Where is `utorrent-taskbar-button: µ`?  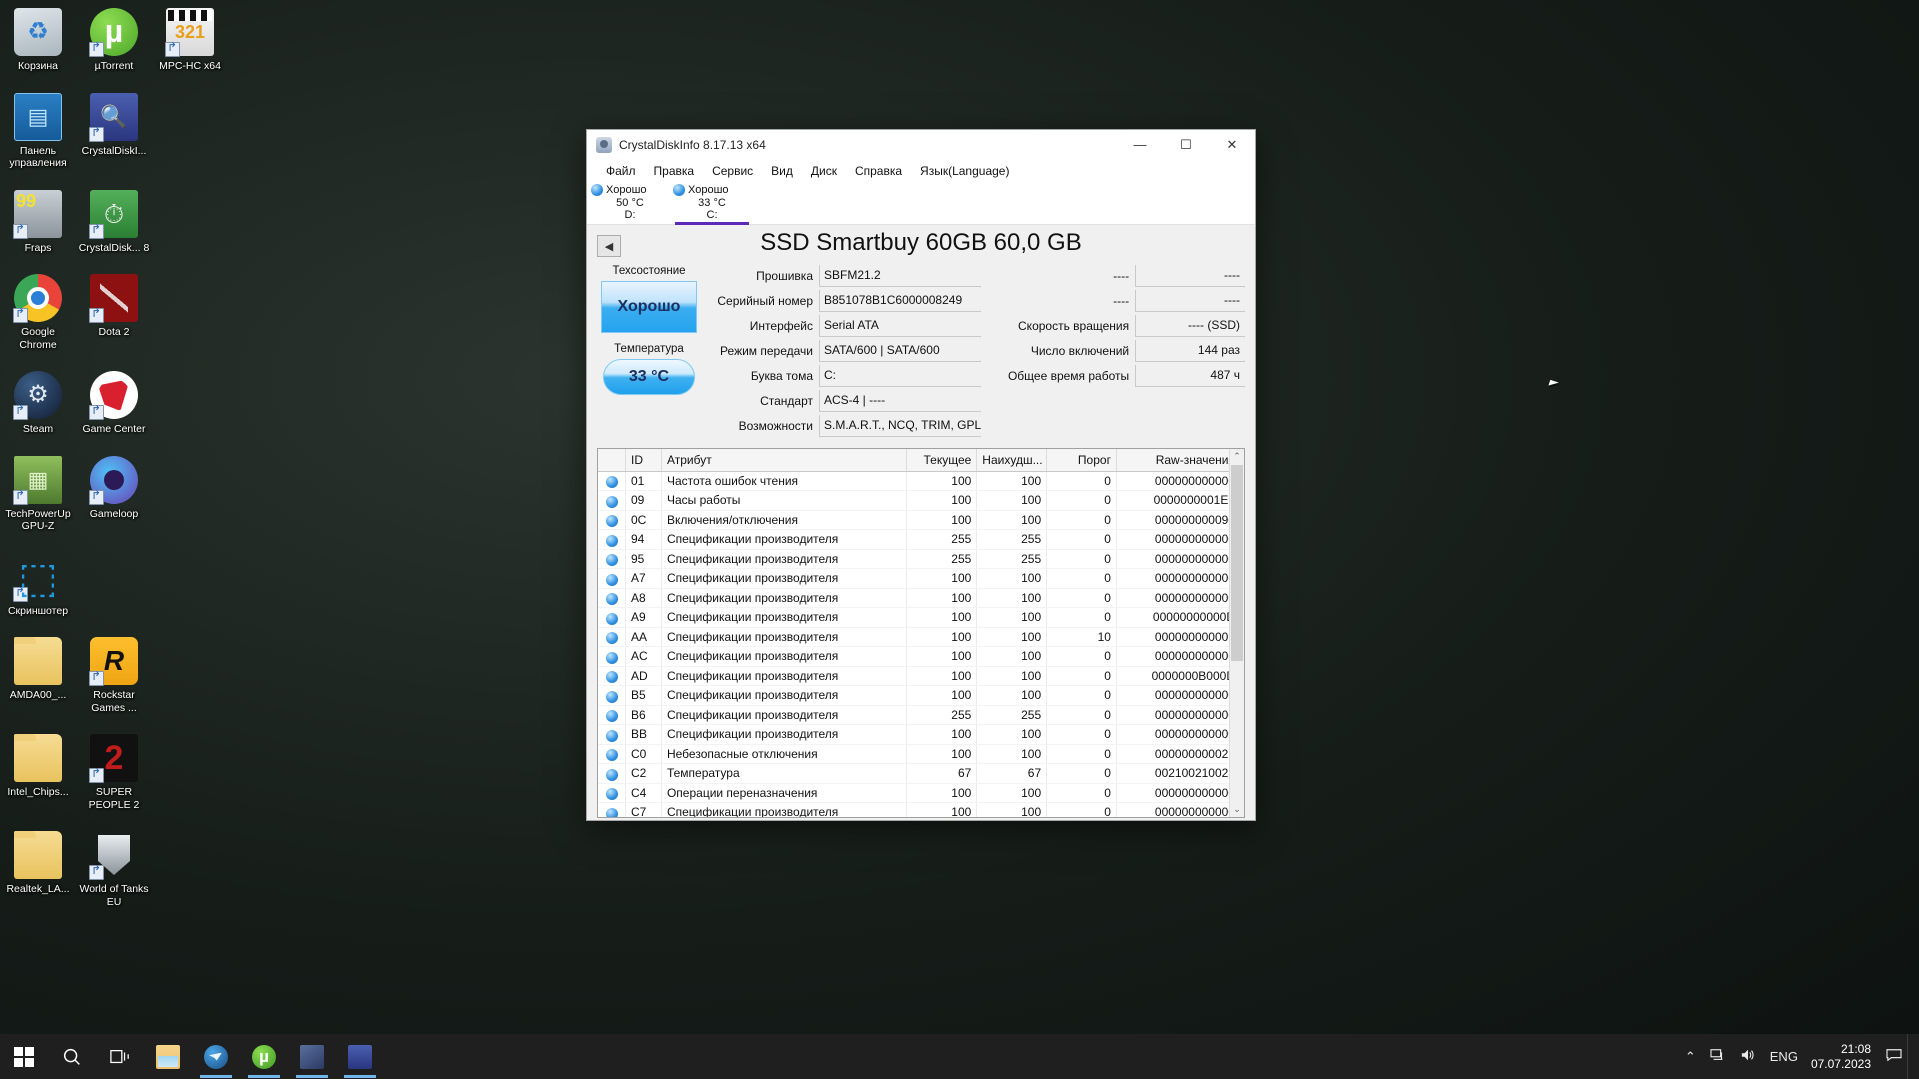
utorrent-taskbar-button: µ is located at coordinates (264, 1056).